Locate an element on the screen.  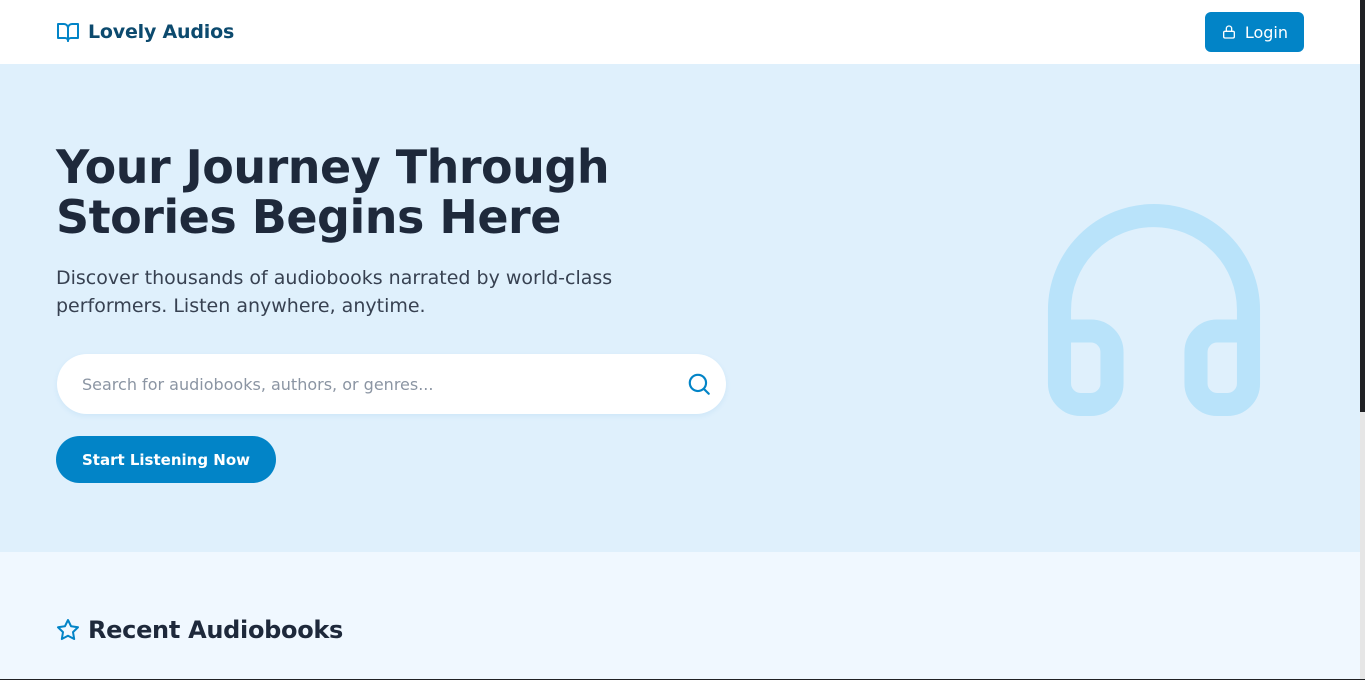
search-bar is located at coordinates (391, 384).